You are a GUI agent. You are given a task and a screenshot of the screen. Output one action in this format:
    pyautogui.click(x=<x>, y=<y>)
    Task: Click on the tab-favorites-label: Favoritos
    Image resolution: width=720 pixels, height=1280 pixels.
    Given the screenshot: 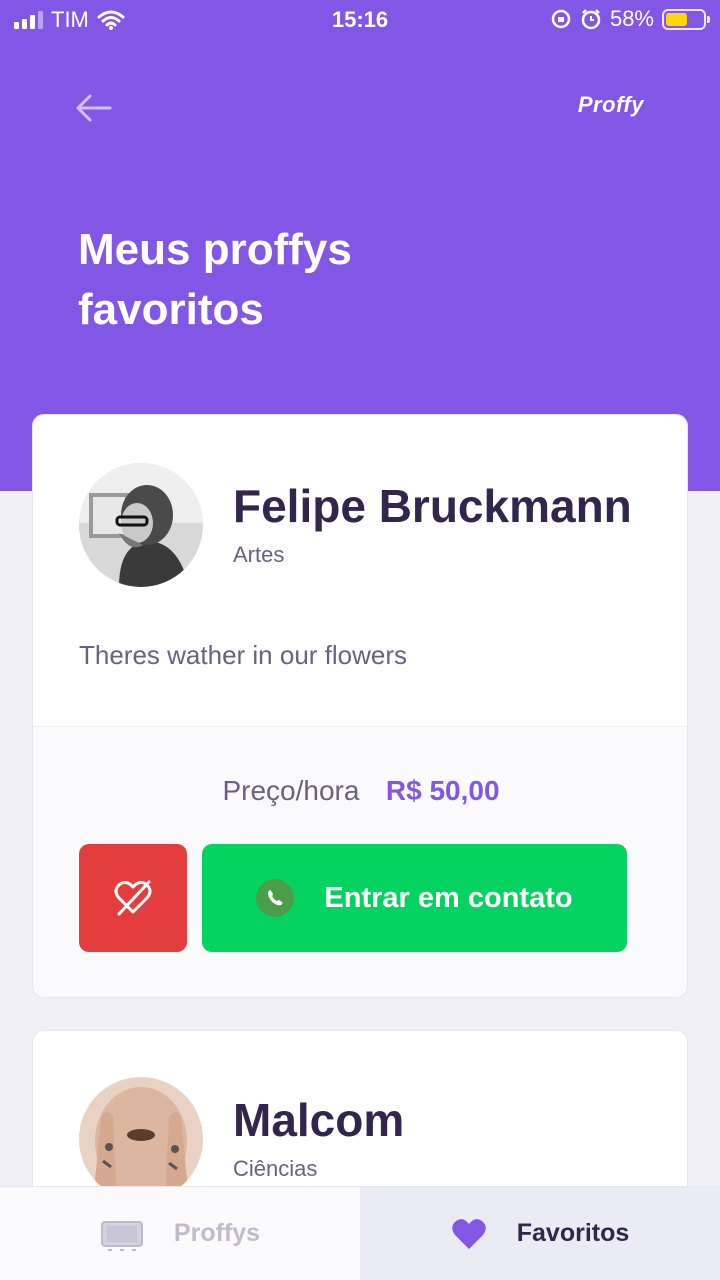 What is the action you would take?
    pyautogui.click(x=573, y=1233)
    